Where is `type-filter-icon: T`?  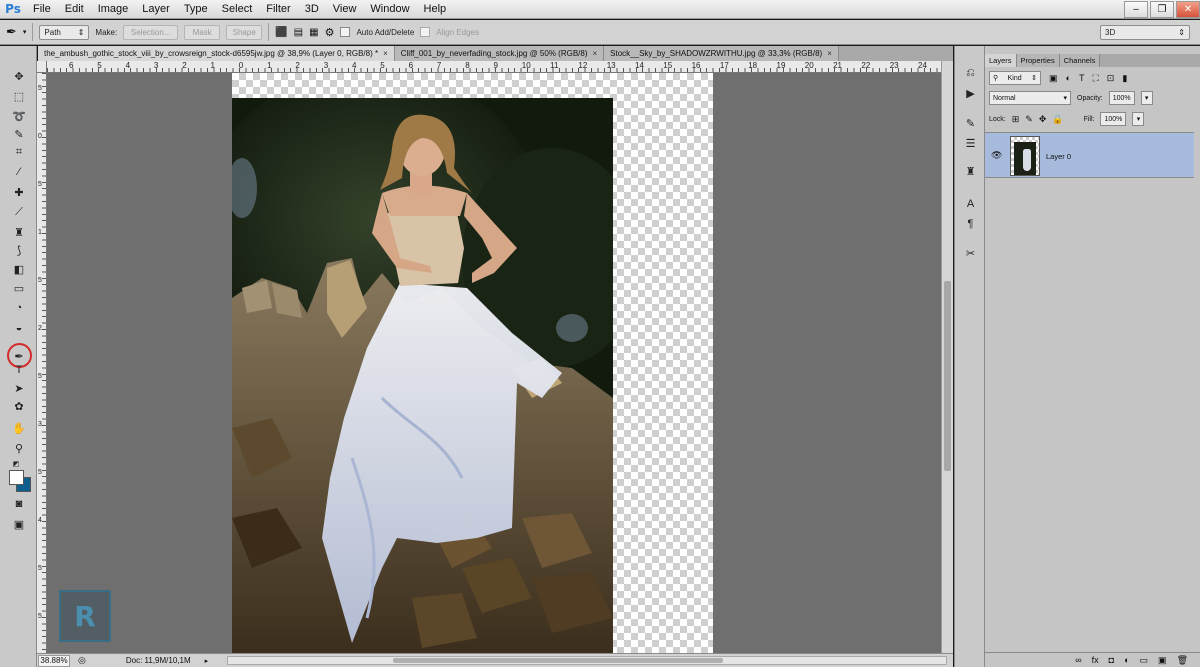
type-filter-icon: T is located at coordinates (1082, 78).